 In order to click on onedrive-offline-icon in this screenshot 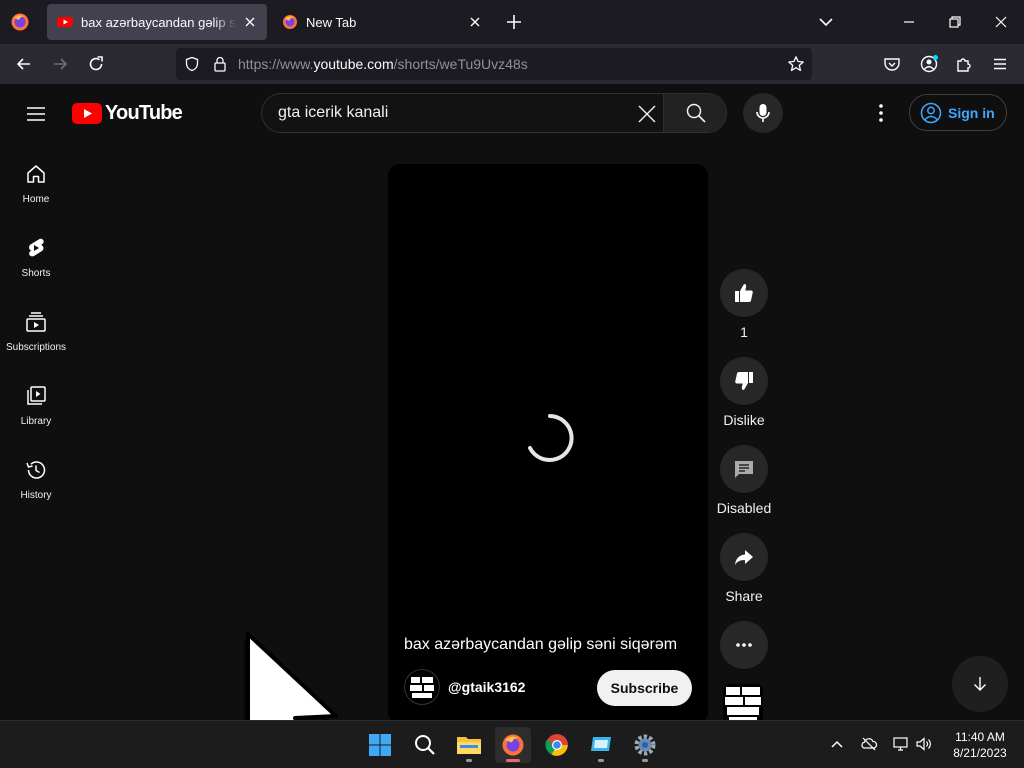, I will do `click(869, 744)`.